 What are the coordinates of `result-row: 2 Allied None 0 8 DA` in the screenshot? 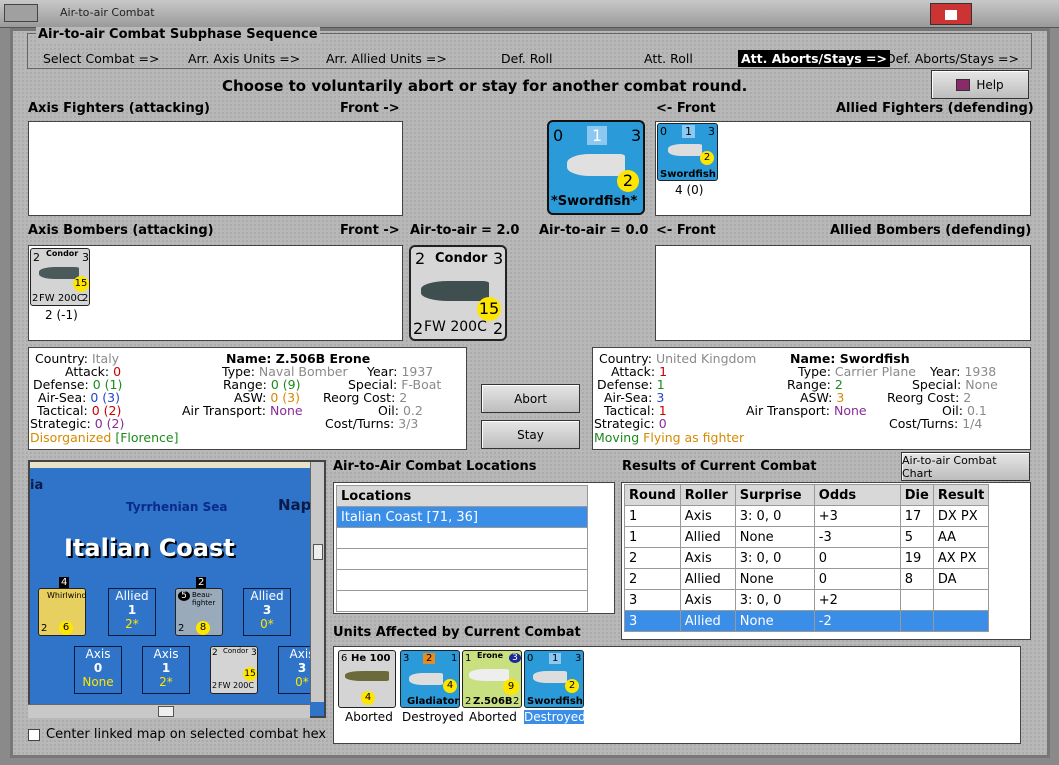 It's located at (807, 579).